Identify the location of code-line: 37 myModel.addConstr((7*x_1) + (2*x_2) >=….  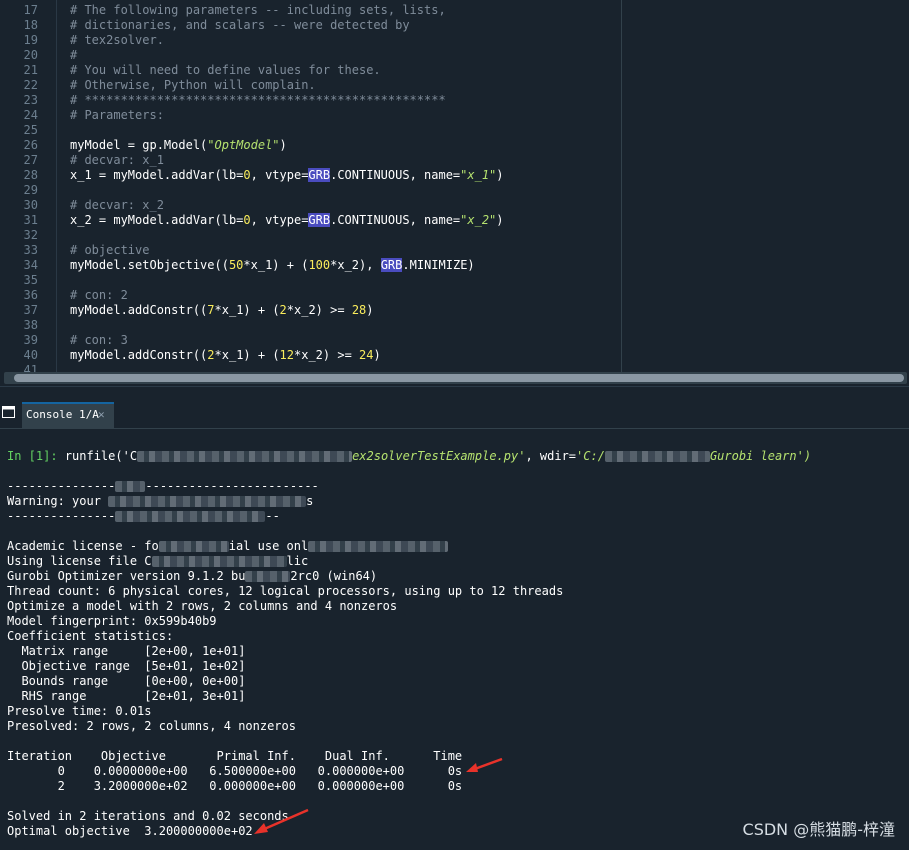
(454, 310).